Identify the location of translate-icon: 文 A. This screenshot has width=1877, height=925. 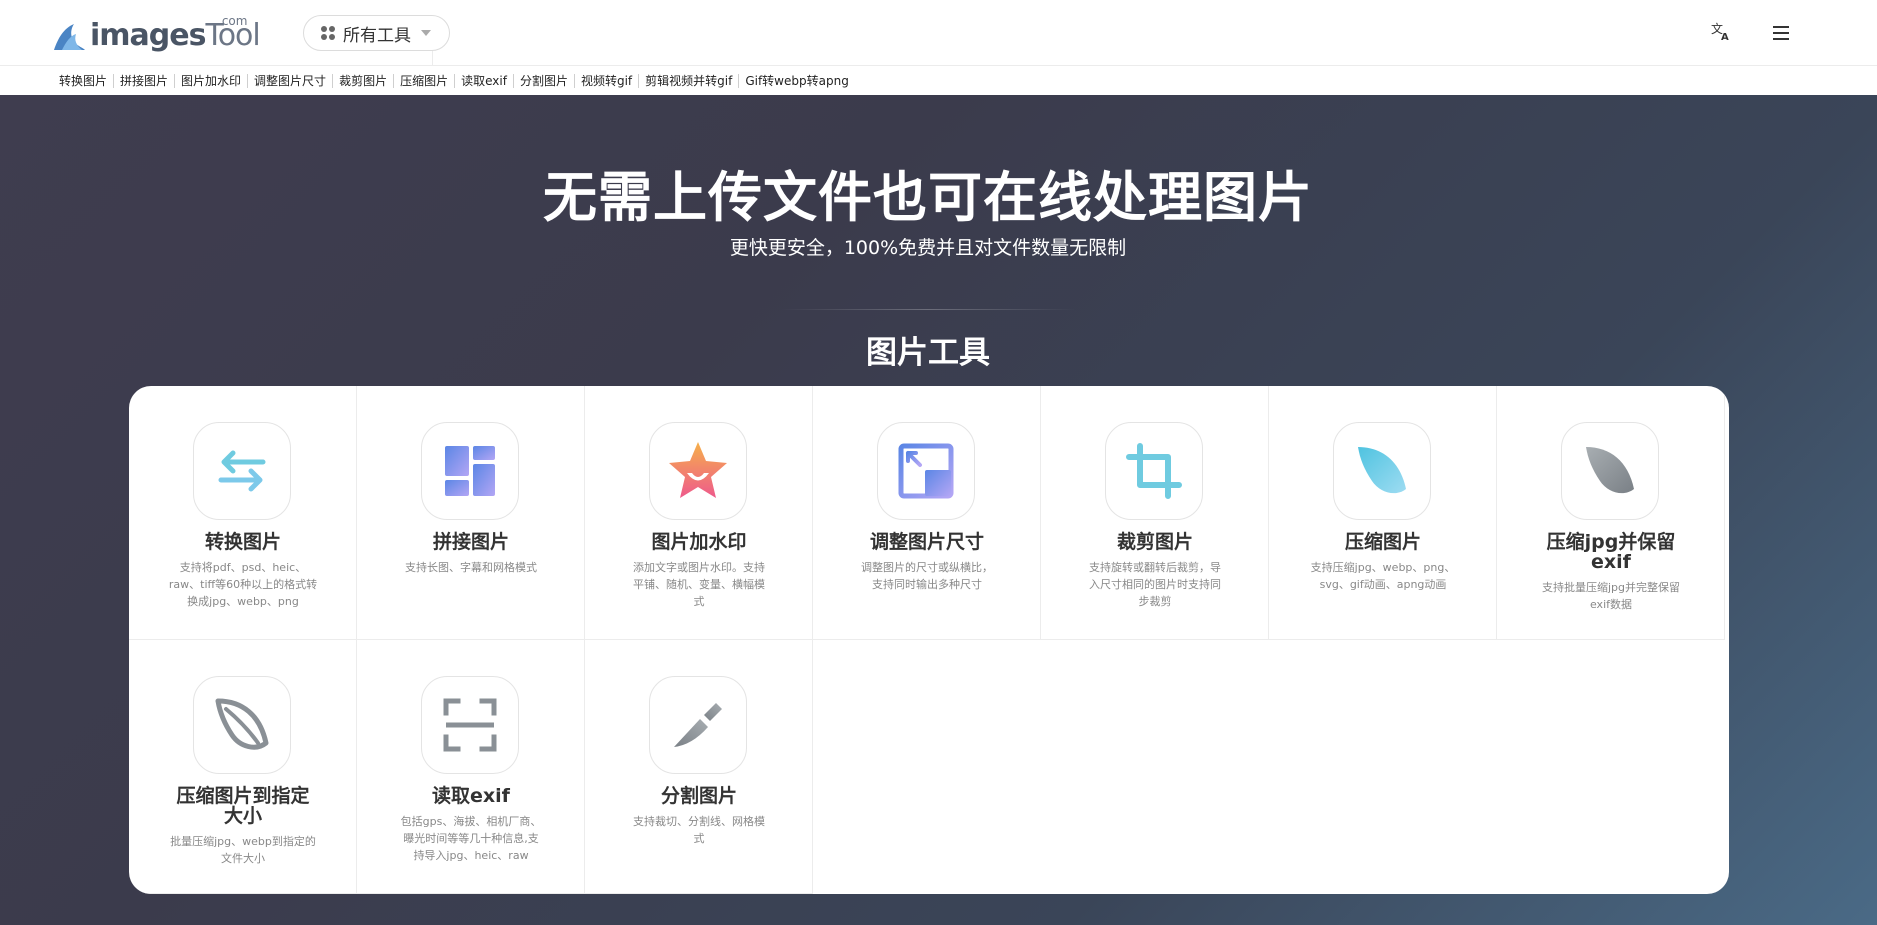
(1720, 32).